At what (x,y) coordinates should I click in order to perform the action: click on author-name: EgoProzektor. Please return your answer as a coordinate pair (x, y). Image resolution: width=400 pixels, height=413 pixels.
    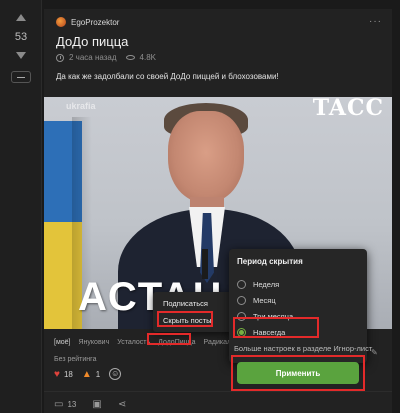
    Looking at the image, I should click on (95, 22).